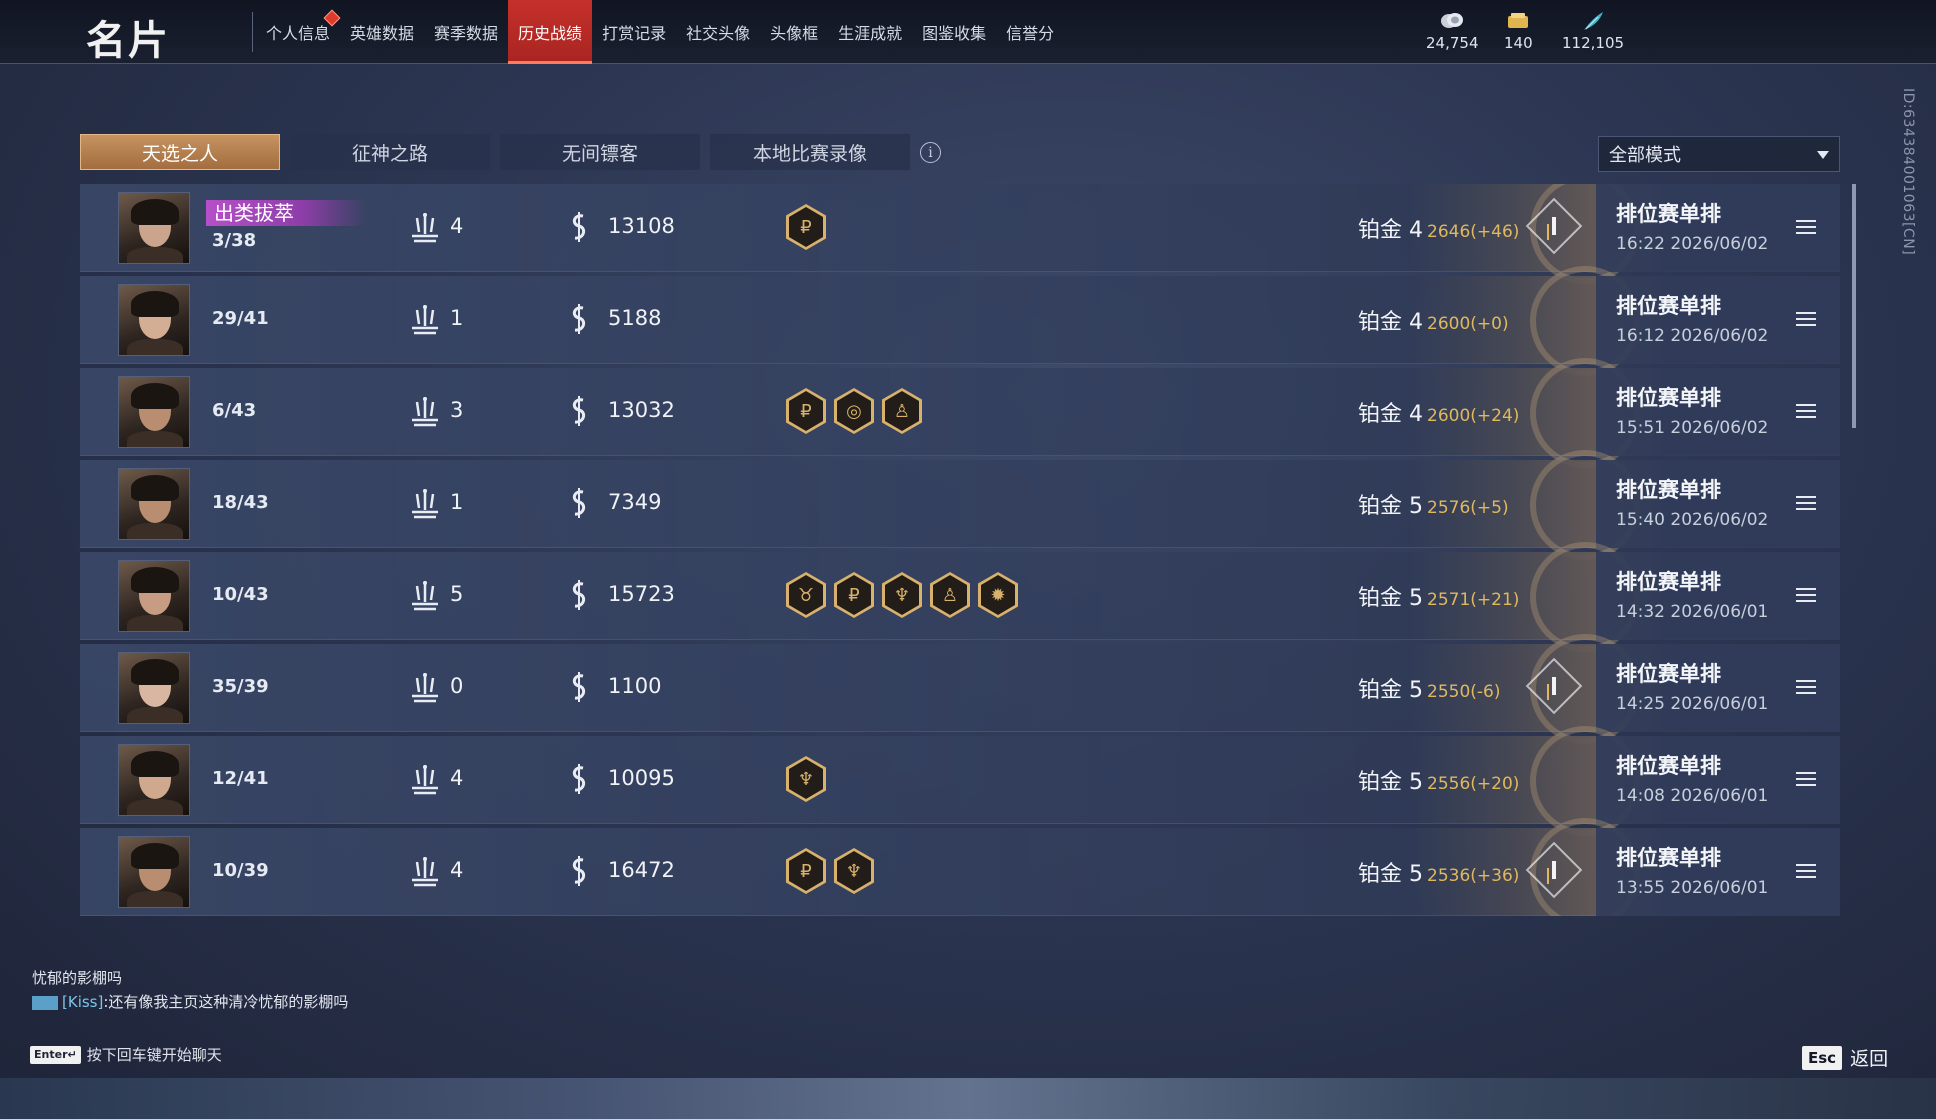 The height and width of the screenshot is (1119, 1936). Describe the element at coordinates (600, 152) in the screenshot. I see `sub-tab-2: 无间镖客` at that location.